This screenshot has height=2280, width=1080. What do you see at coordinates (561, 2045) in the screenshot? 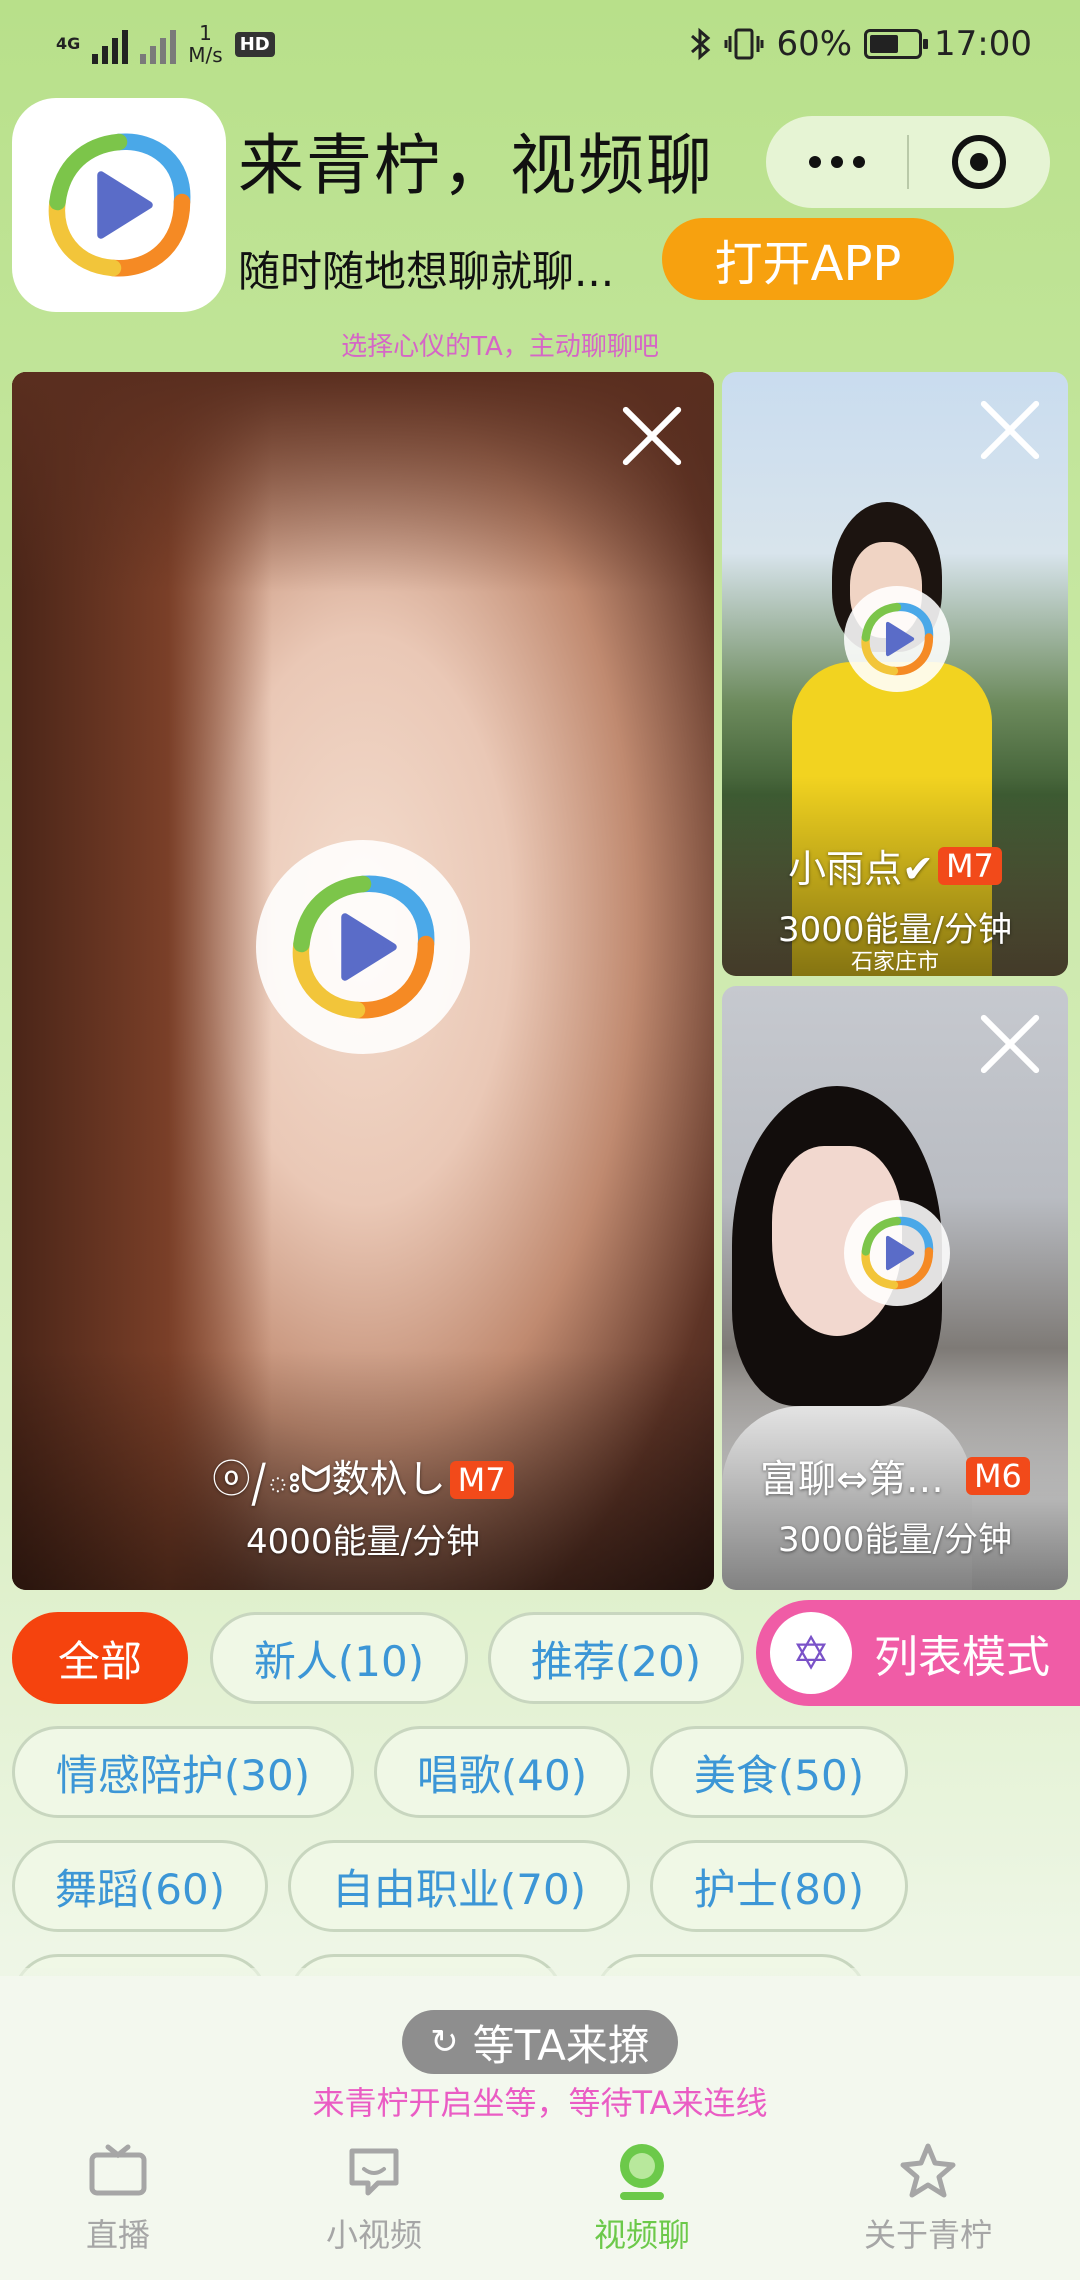
I see `wait-button-label: 等TA来撩` at bounding box center [561, 2045].